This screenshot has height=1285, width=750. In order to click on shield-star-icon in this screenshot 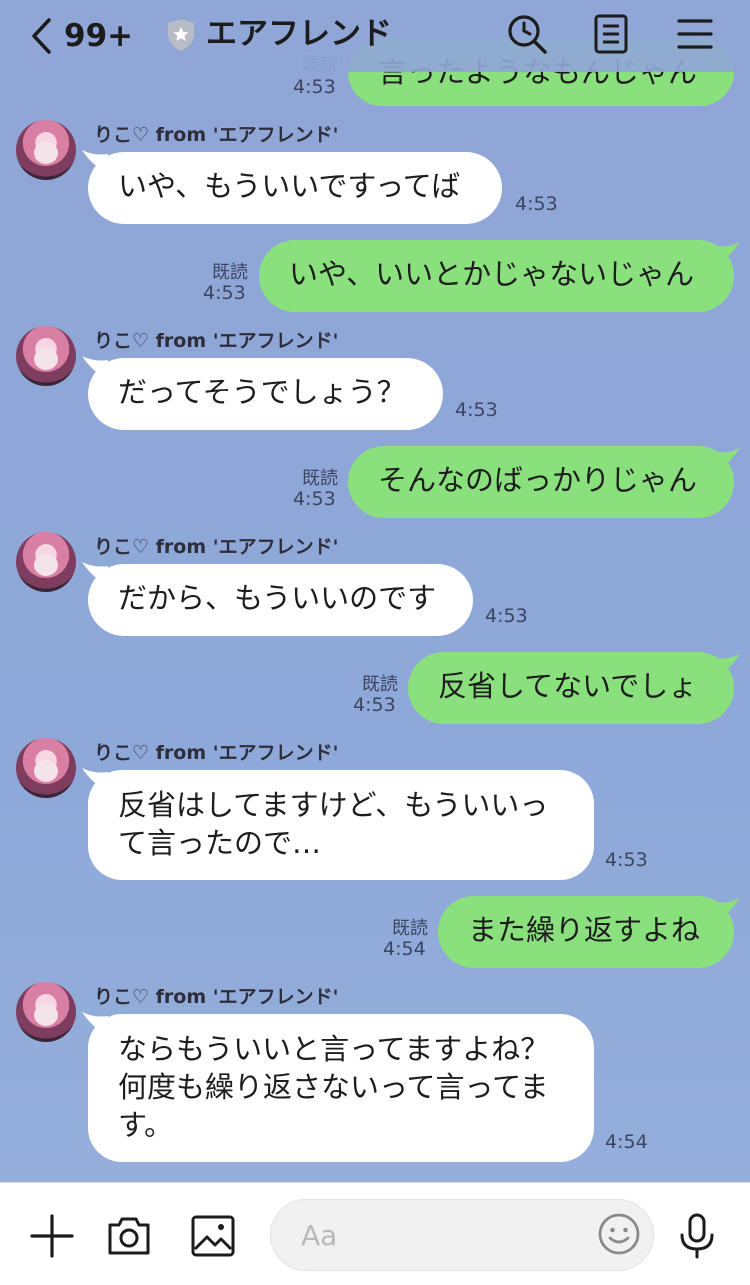, I will do `click(181, 35)`.